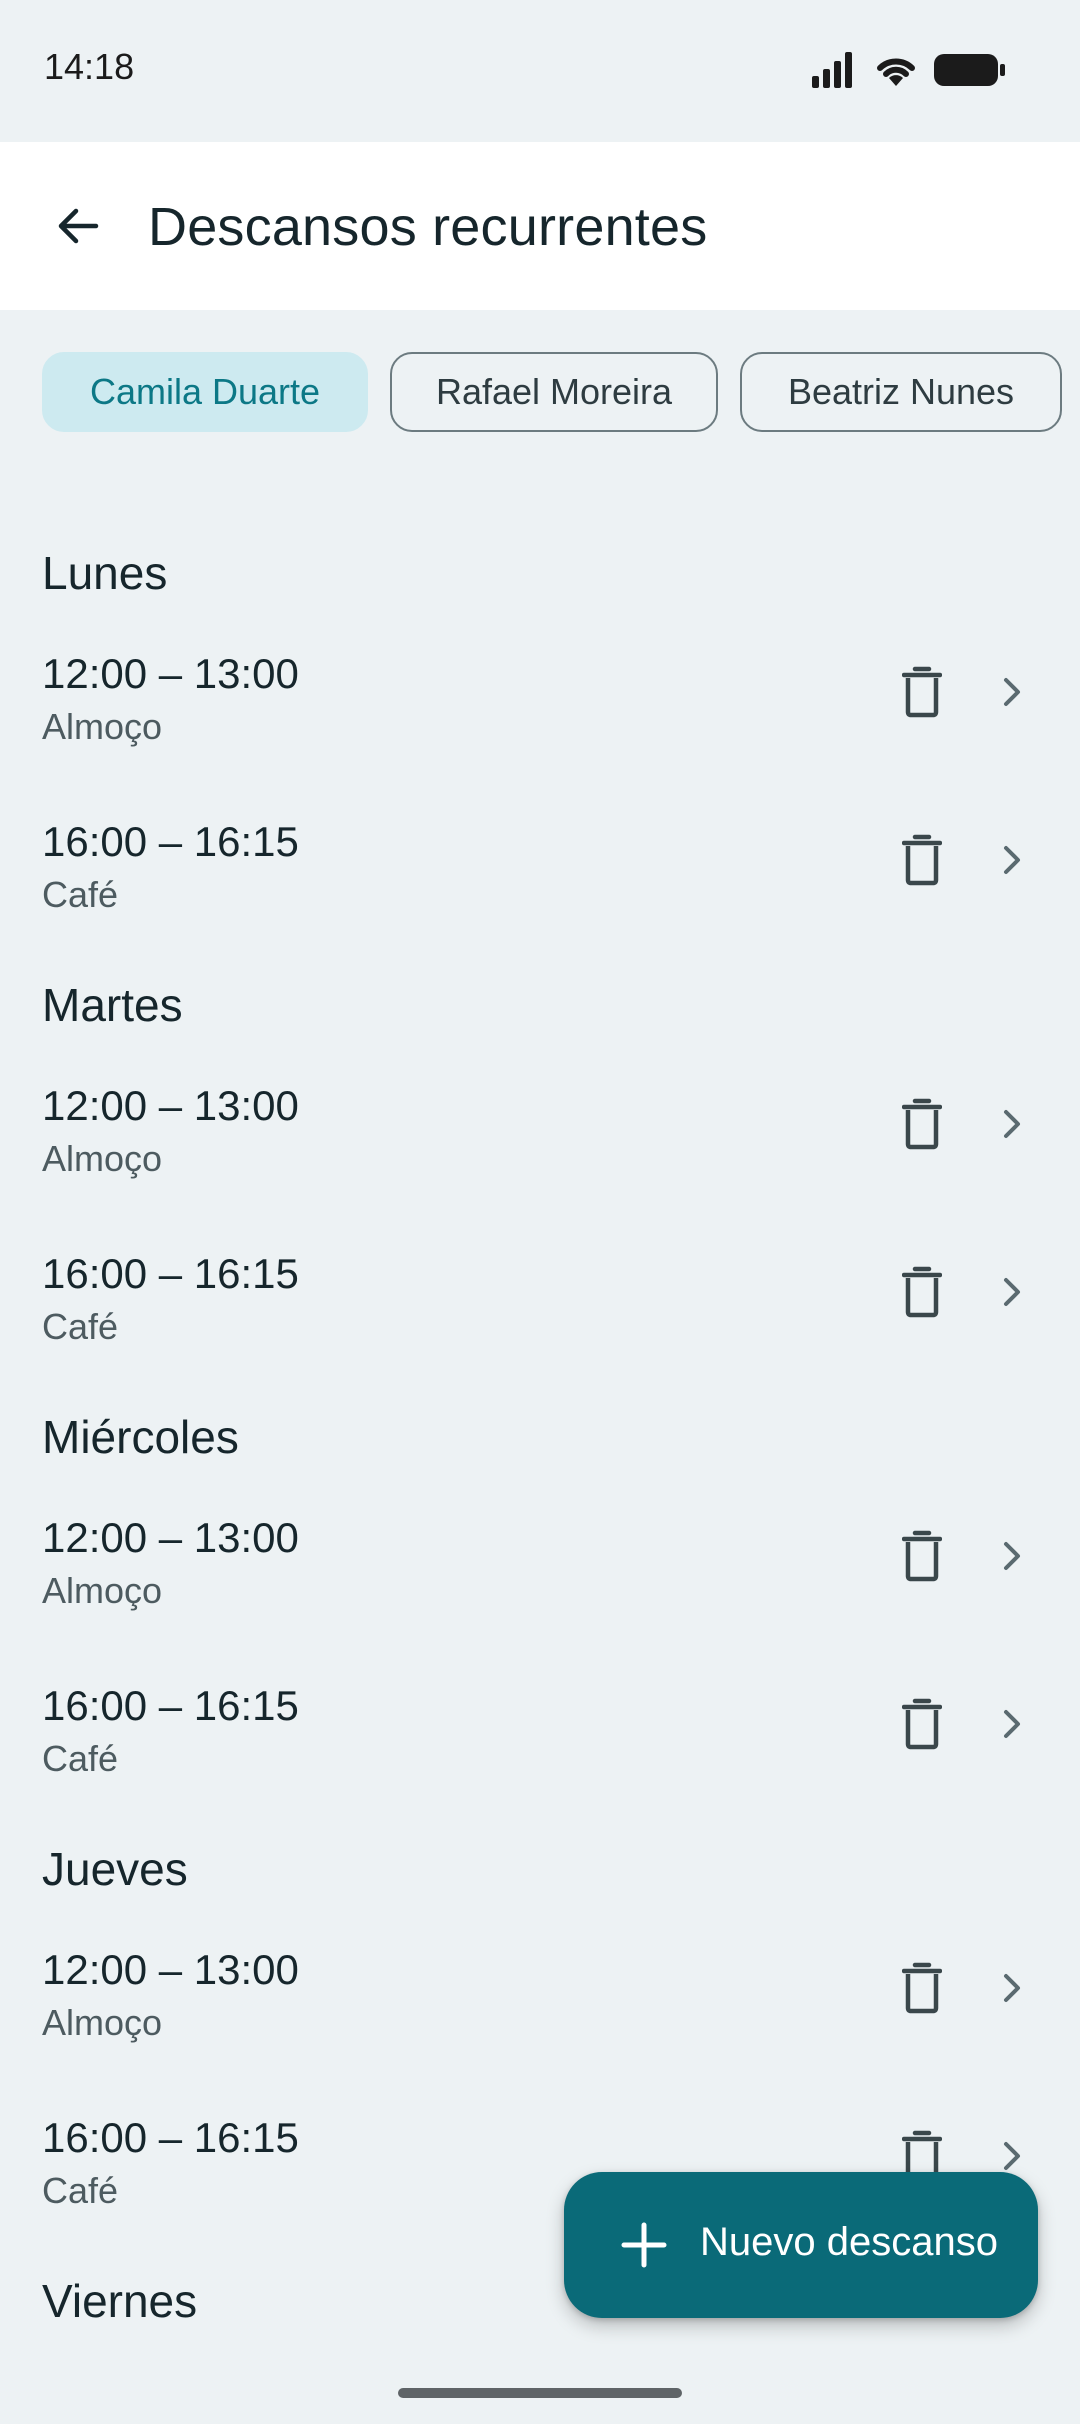 The image size is (1080, 2424). Describe the element at coordinates (115, 1869) in the screenshot. I see `day-header-jueves: Jueves` at that location.